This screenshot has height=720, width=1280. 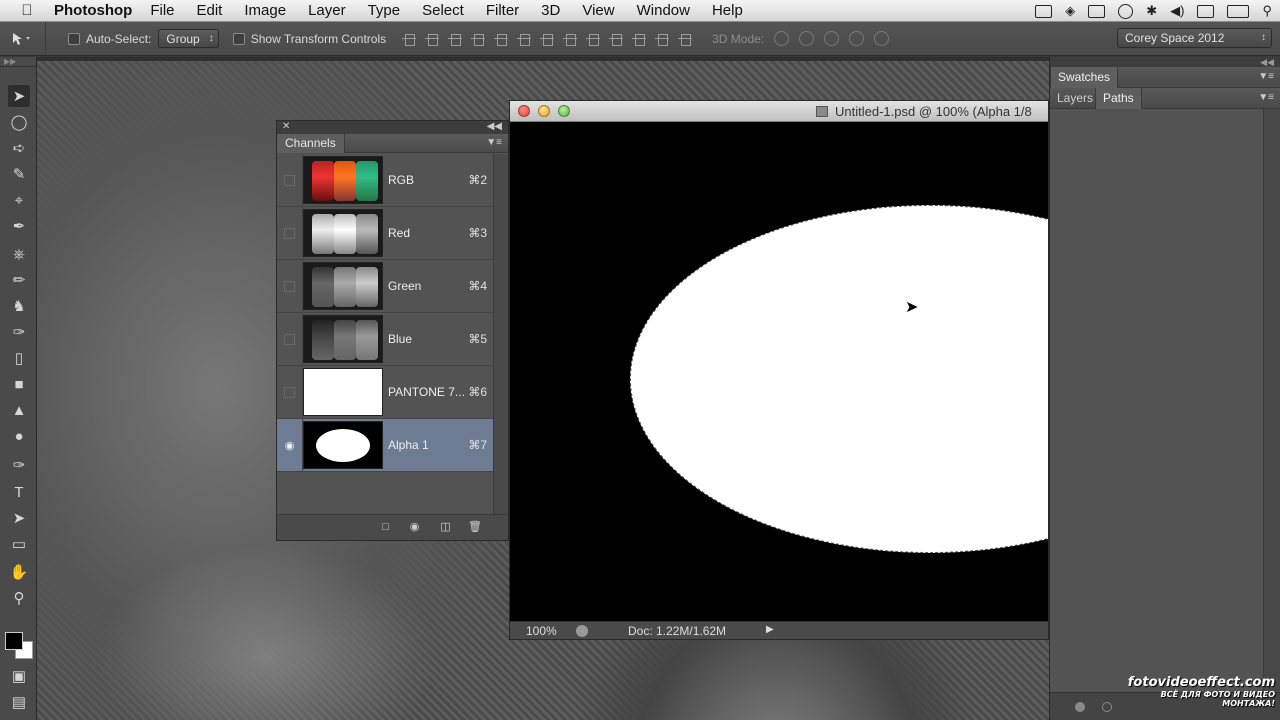 I want to click on align-vcenter-icon, so click(x=432, y=39).